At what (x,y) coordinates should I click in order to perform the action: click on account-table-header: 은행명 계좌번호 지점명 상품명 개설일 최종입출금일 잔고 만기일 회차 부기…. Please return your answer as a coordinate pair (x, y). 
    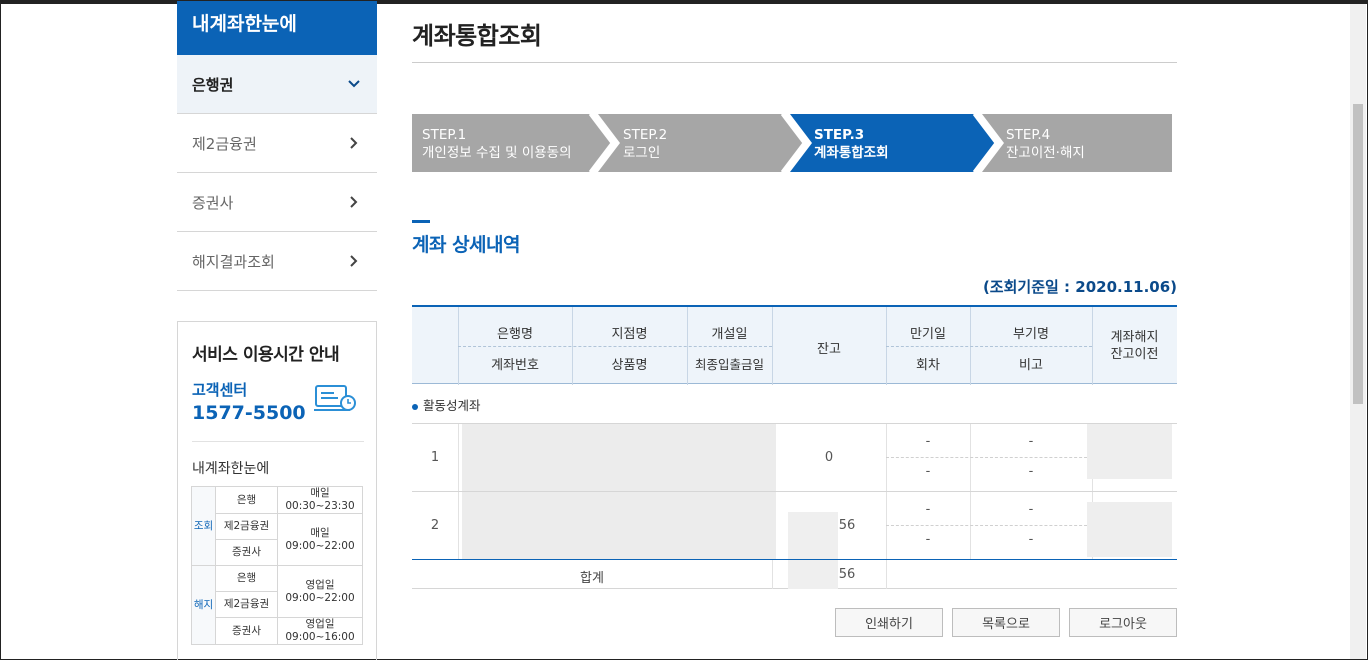
    Looking at the image, I should click on (794, 345).